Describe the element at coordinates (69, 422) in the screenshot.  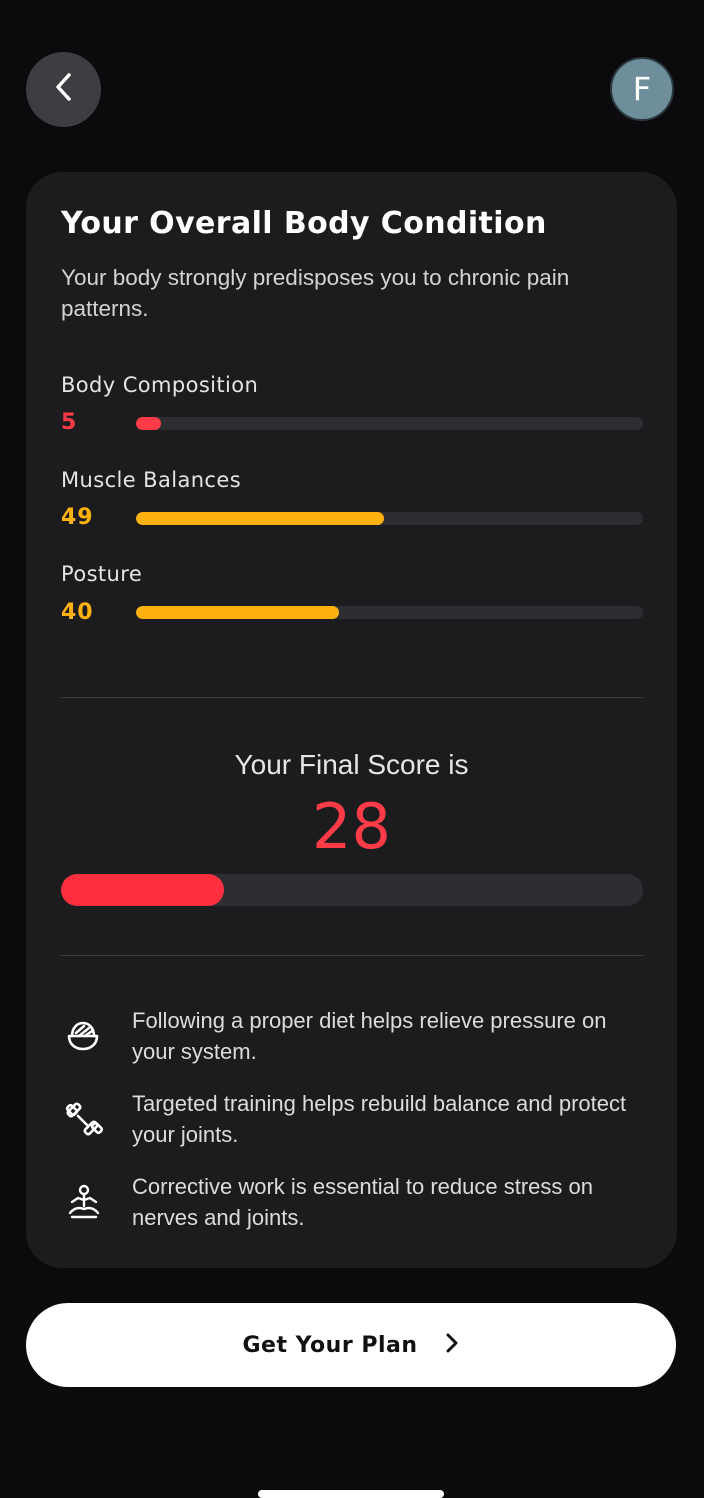
I see `metric-value-body-composition: 5` at that location.